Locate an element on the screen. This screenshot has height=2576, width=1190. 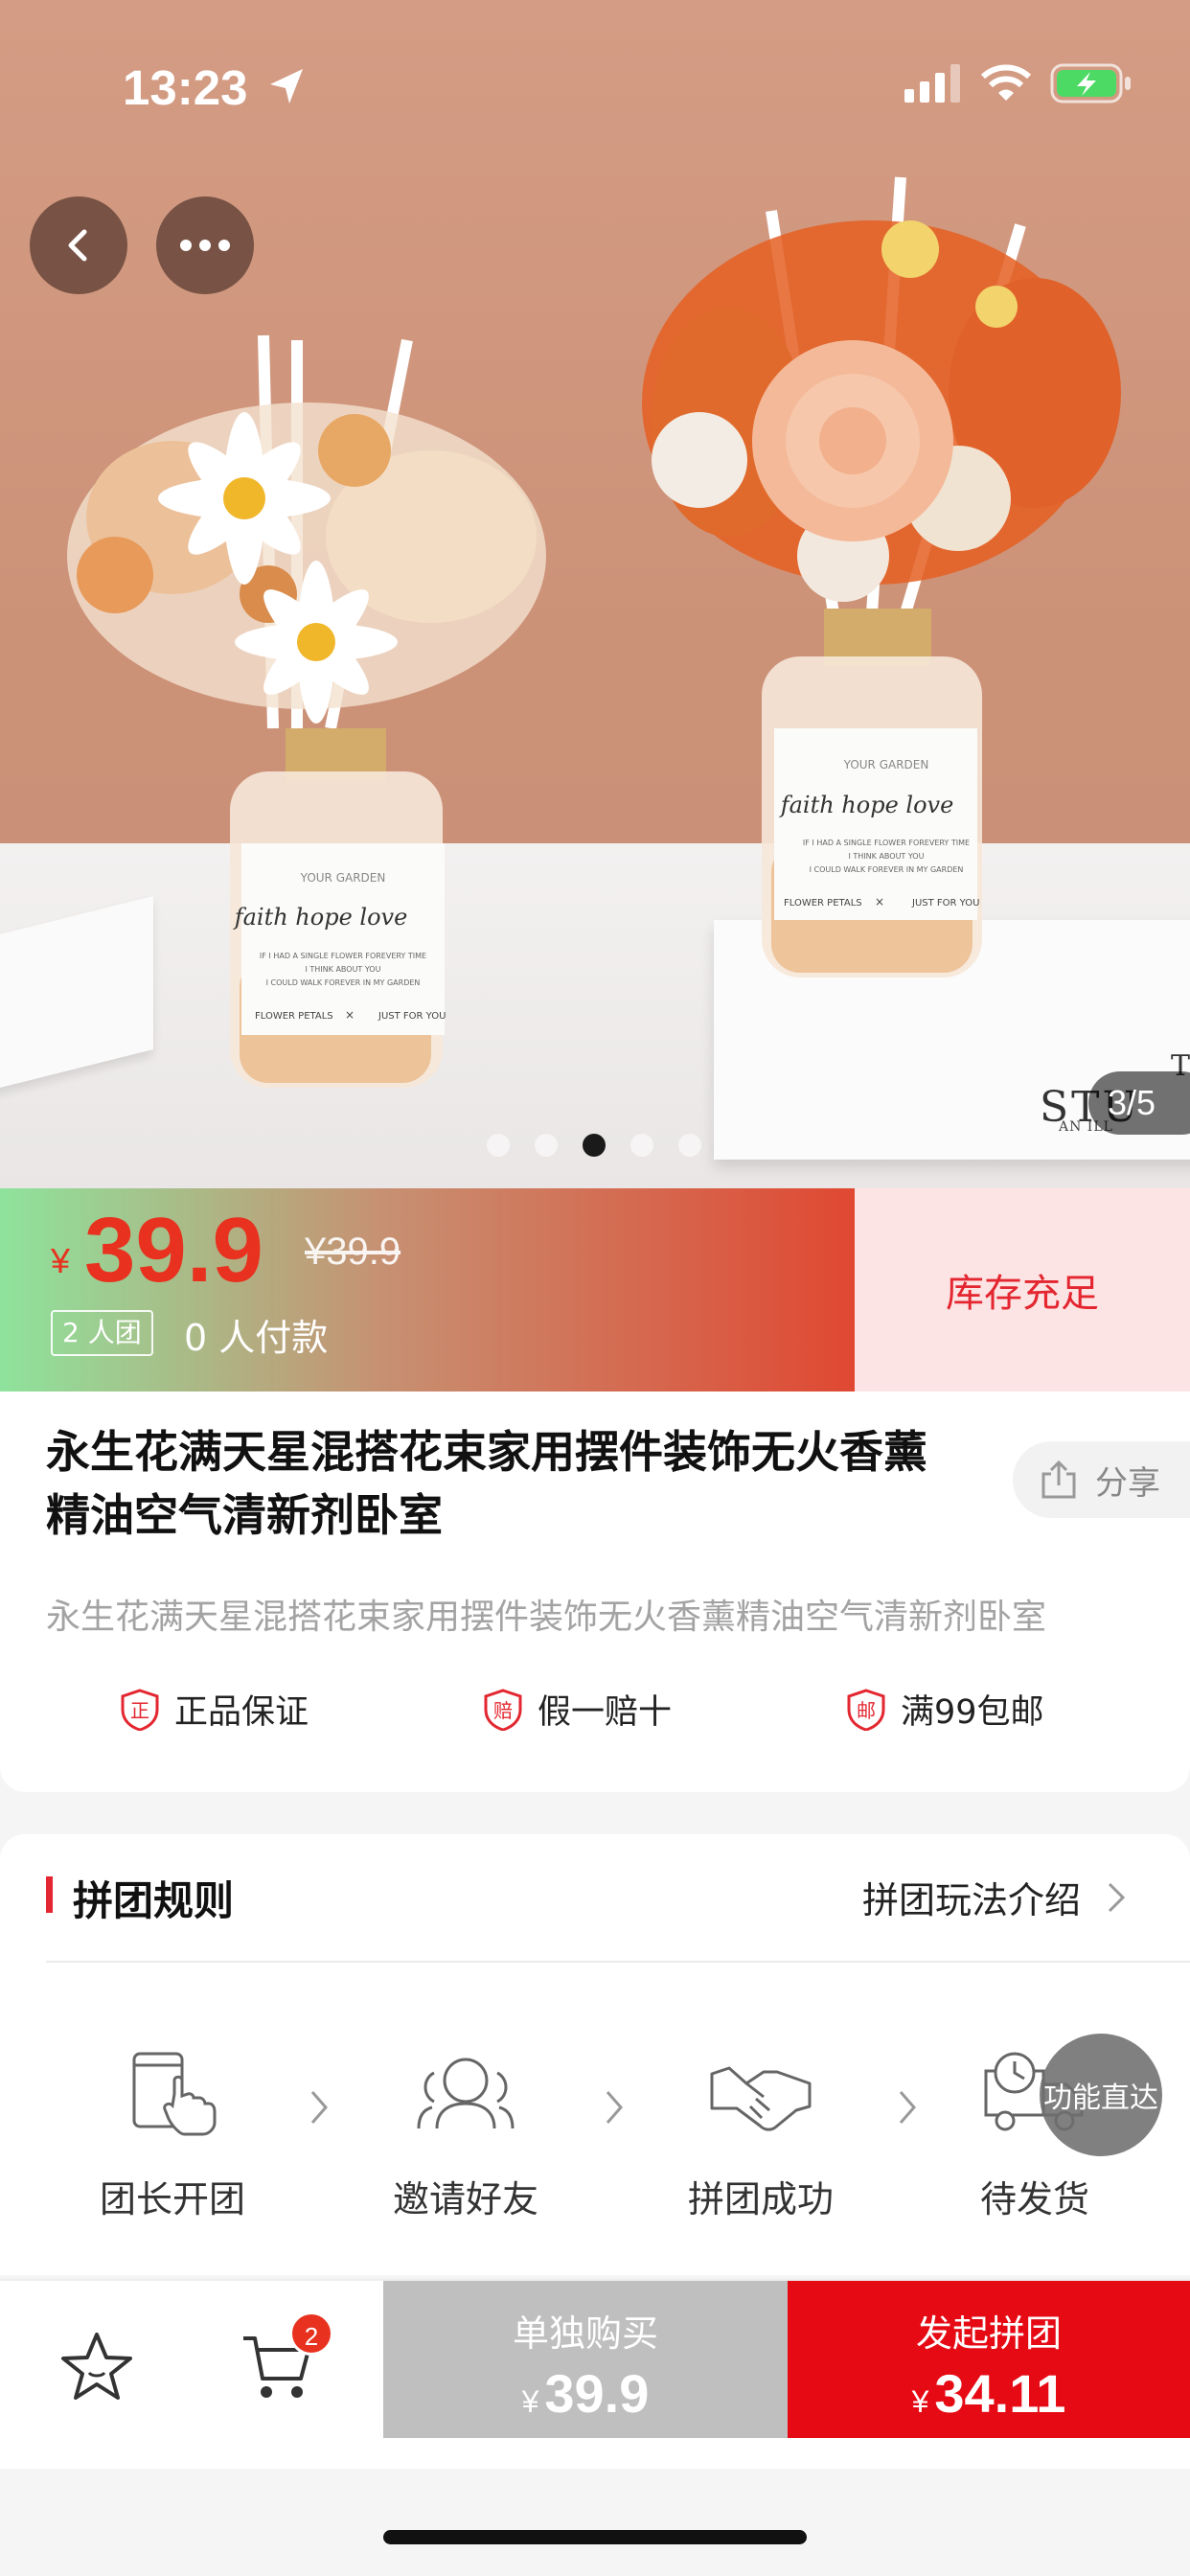
quick-access-button: 功能直达 is located at coordinates (1101, 2095).